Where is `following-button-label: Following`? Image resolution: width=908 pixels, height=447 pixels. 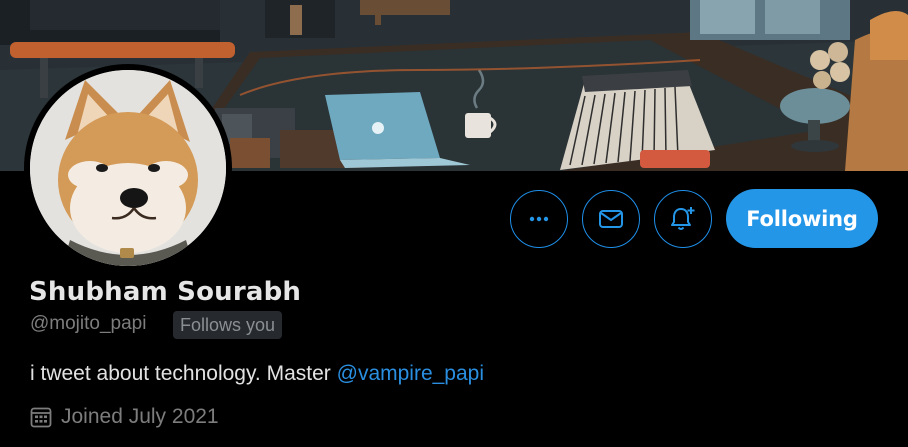
following-button-label: Following is located at coordinates (802, 218).